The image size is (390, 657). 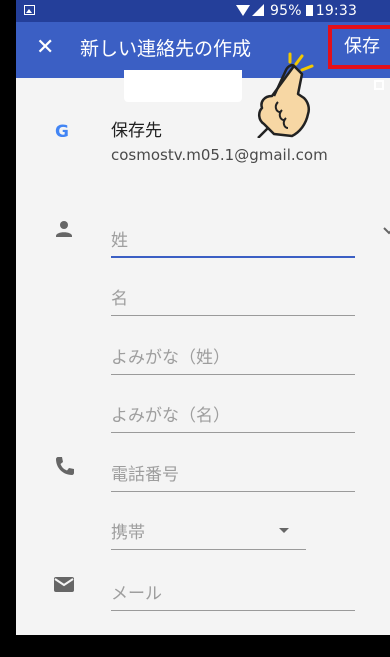 What do you see at coordinates (336, 11) in the screenshot?
I see `clock: 19:33` at bounding box center [336, 11].